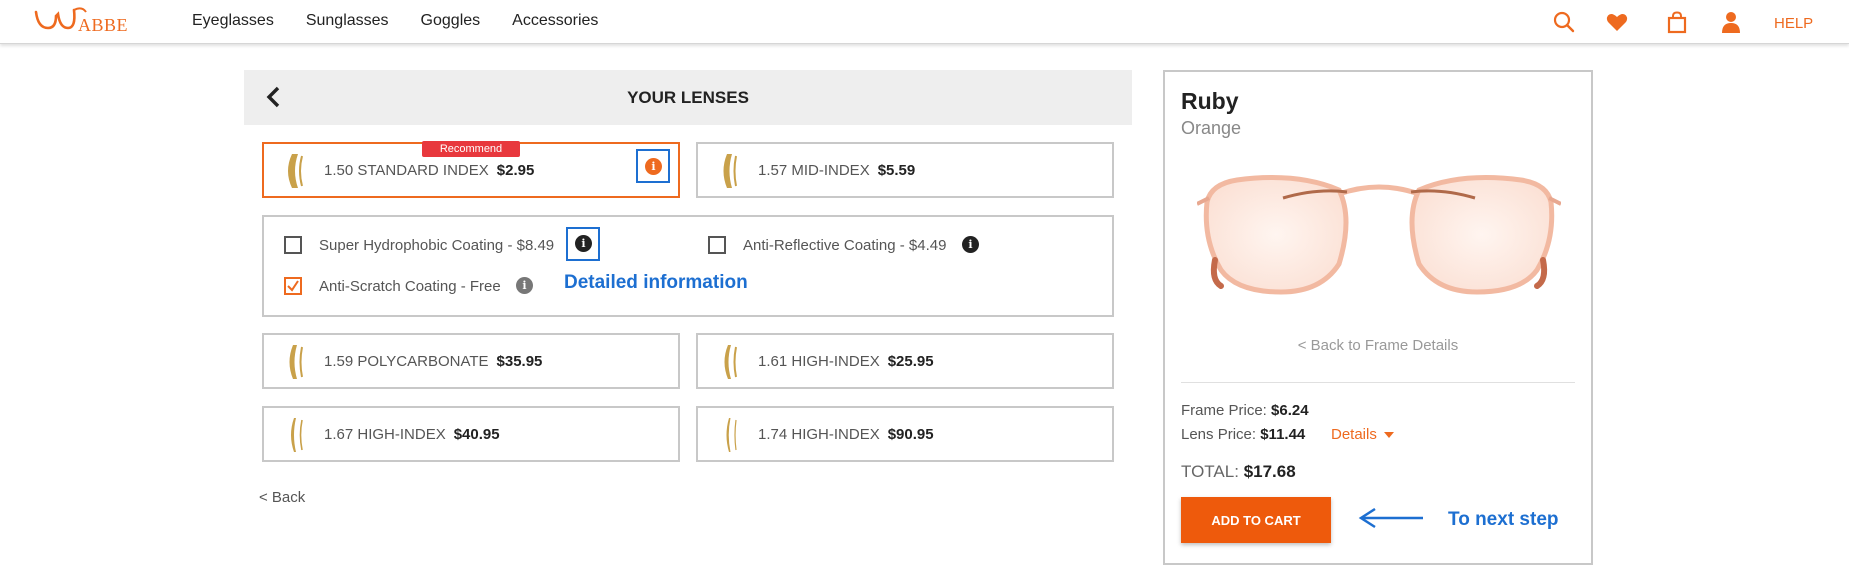 The width and height of the screenshot is (1849, 565). What do you see at coordinates (717, 245) in the screenshot?
I see `coating-checkbox-antireflective` at bounding box center [717, 245].